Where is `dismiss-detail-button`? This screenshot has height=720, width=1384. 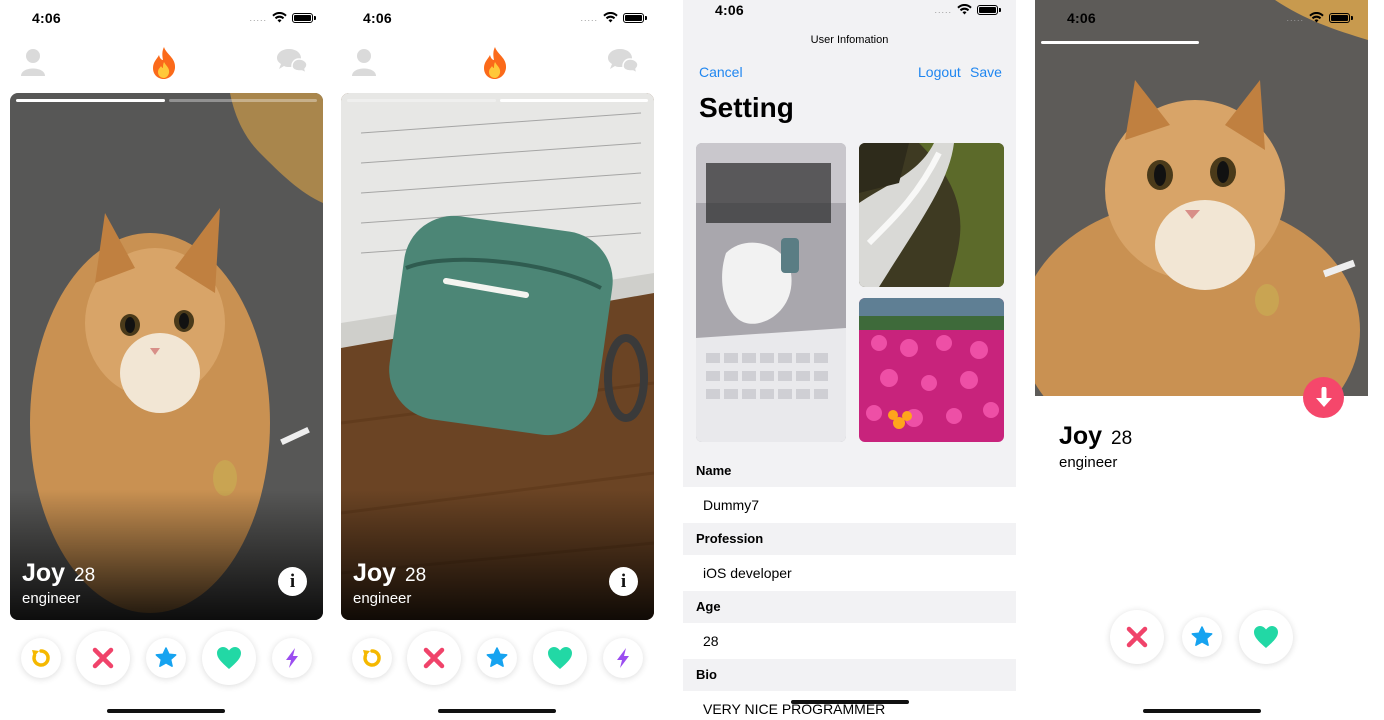
dismiss-detail-button is located at coordinates (1323, 397).